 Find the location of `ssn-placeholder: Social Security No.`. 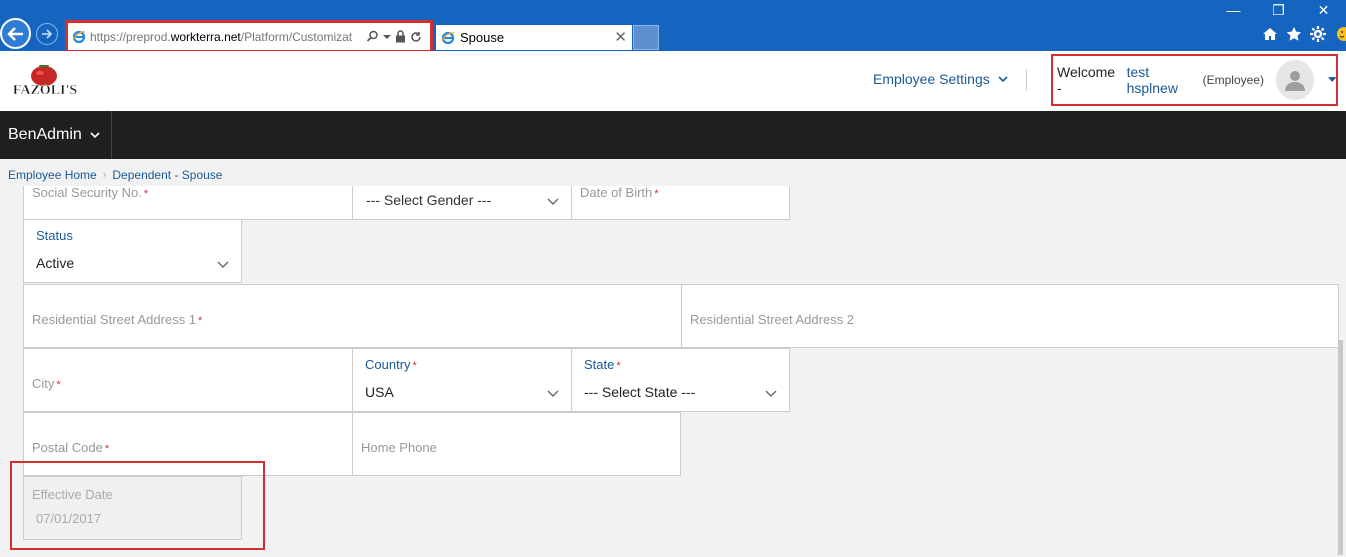

ssn-placeholder: Social Security No. is located at coordinates (87, 193).